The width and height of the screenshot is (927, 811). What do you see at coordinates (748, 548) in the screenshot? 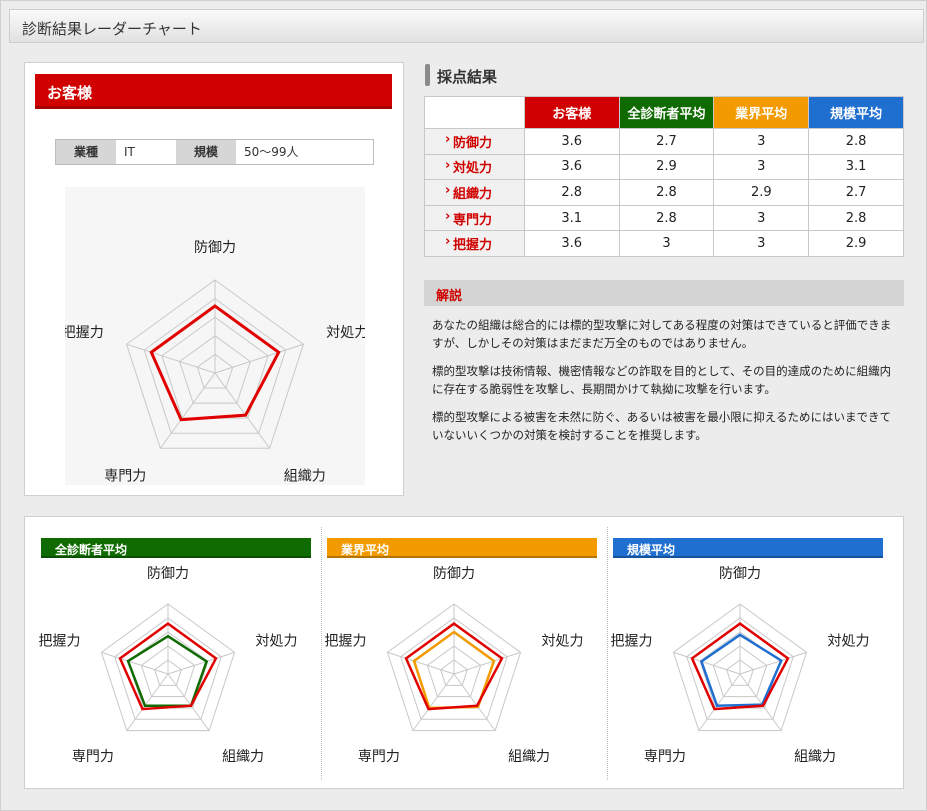
I see `comparison-header: 規模平均` at bounding box center [748, 548].